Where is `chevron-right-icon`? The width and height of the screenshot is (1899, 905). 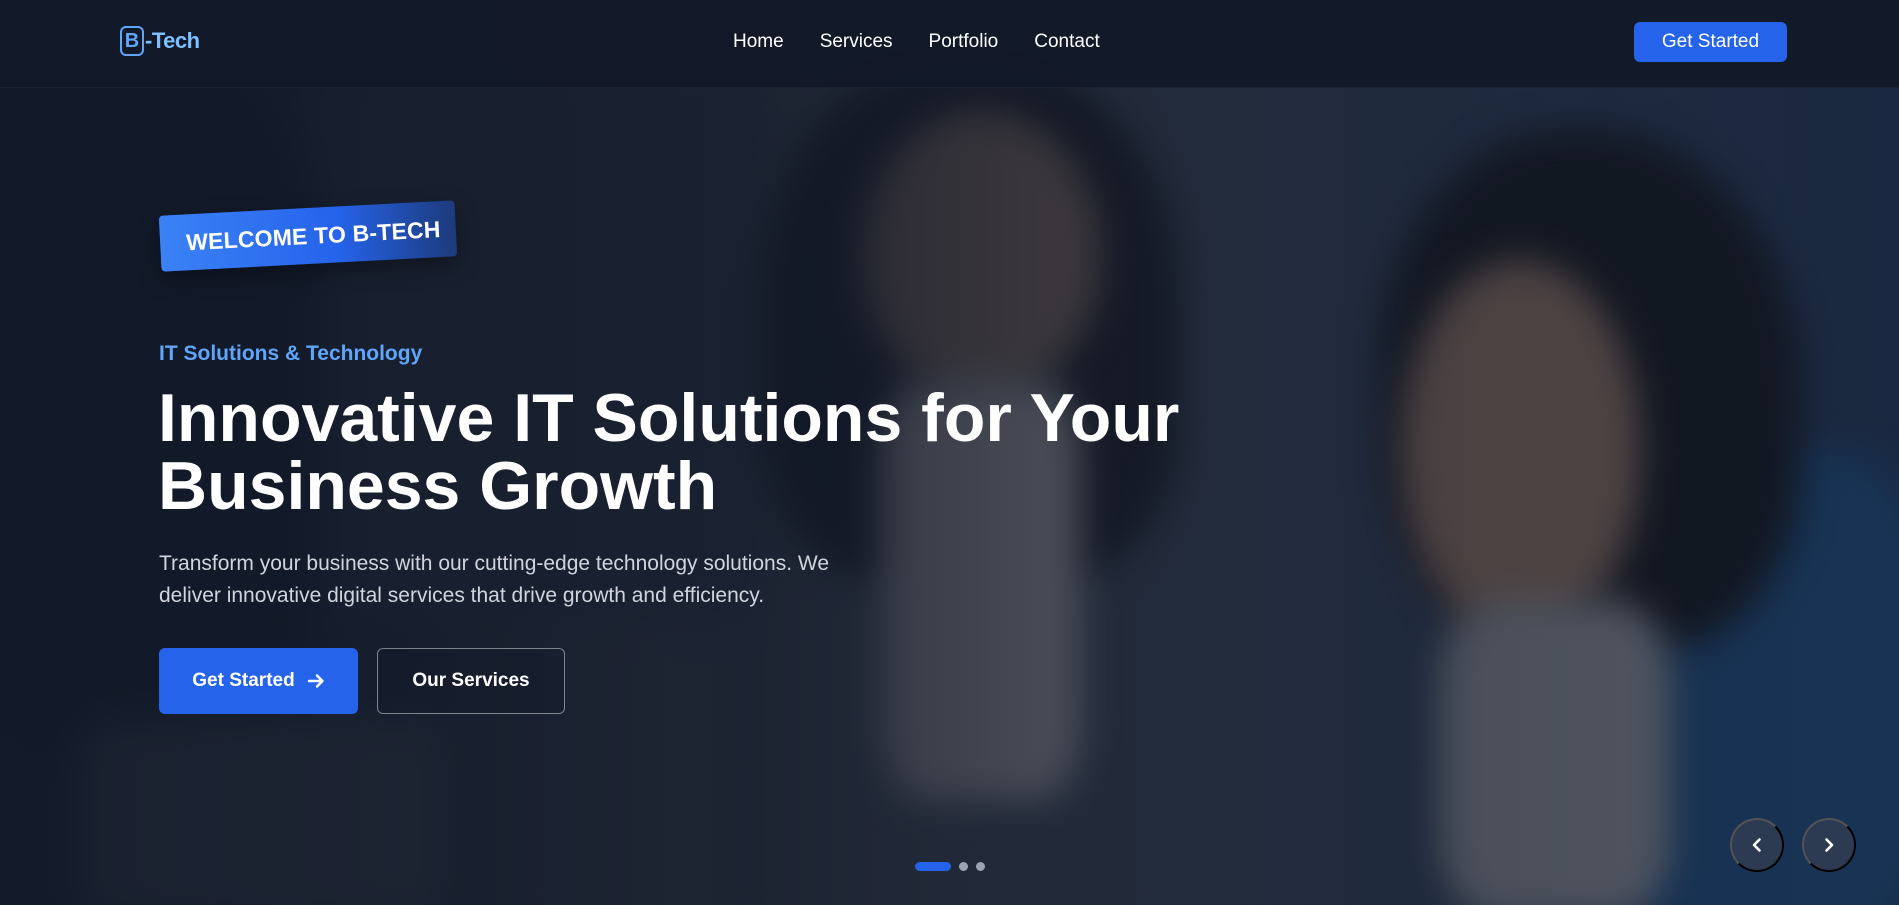 chevron-right-icon is located at coordinates (1829, 845).